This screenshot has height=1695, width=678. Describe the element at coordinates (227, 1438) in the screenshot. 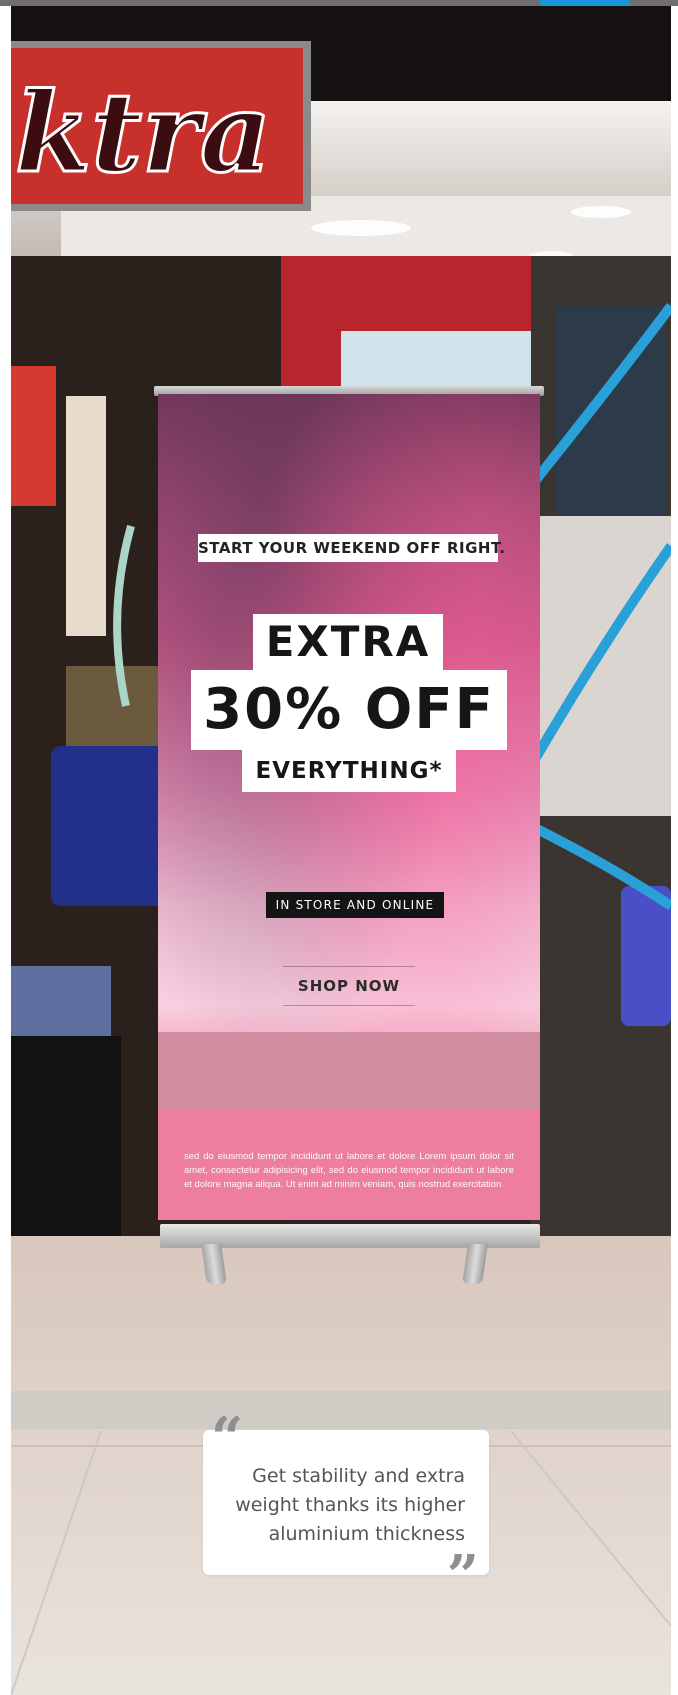

I see `open-quote-icon: “` at that location.